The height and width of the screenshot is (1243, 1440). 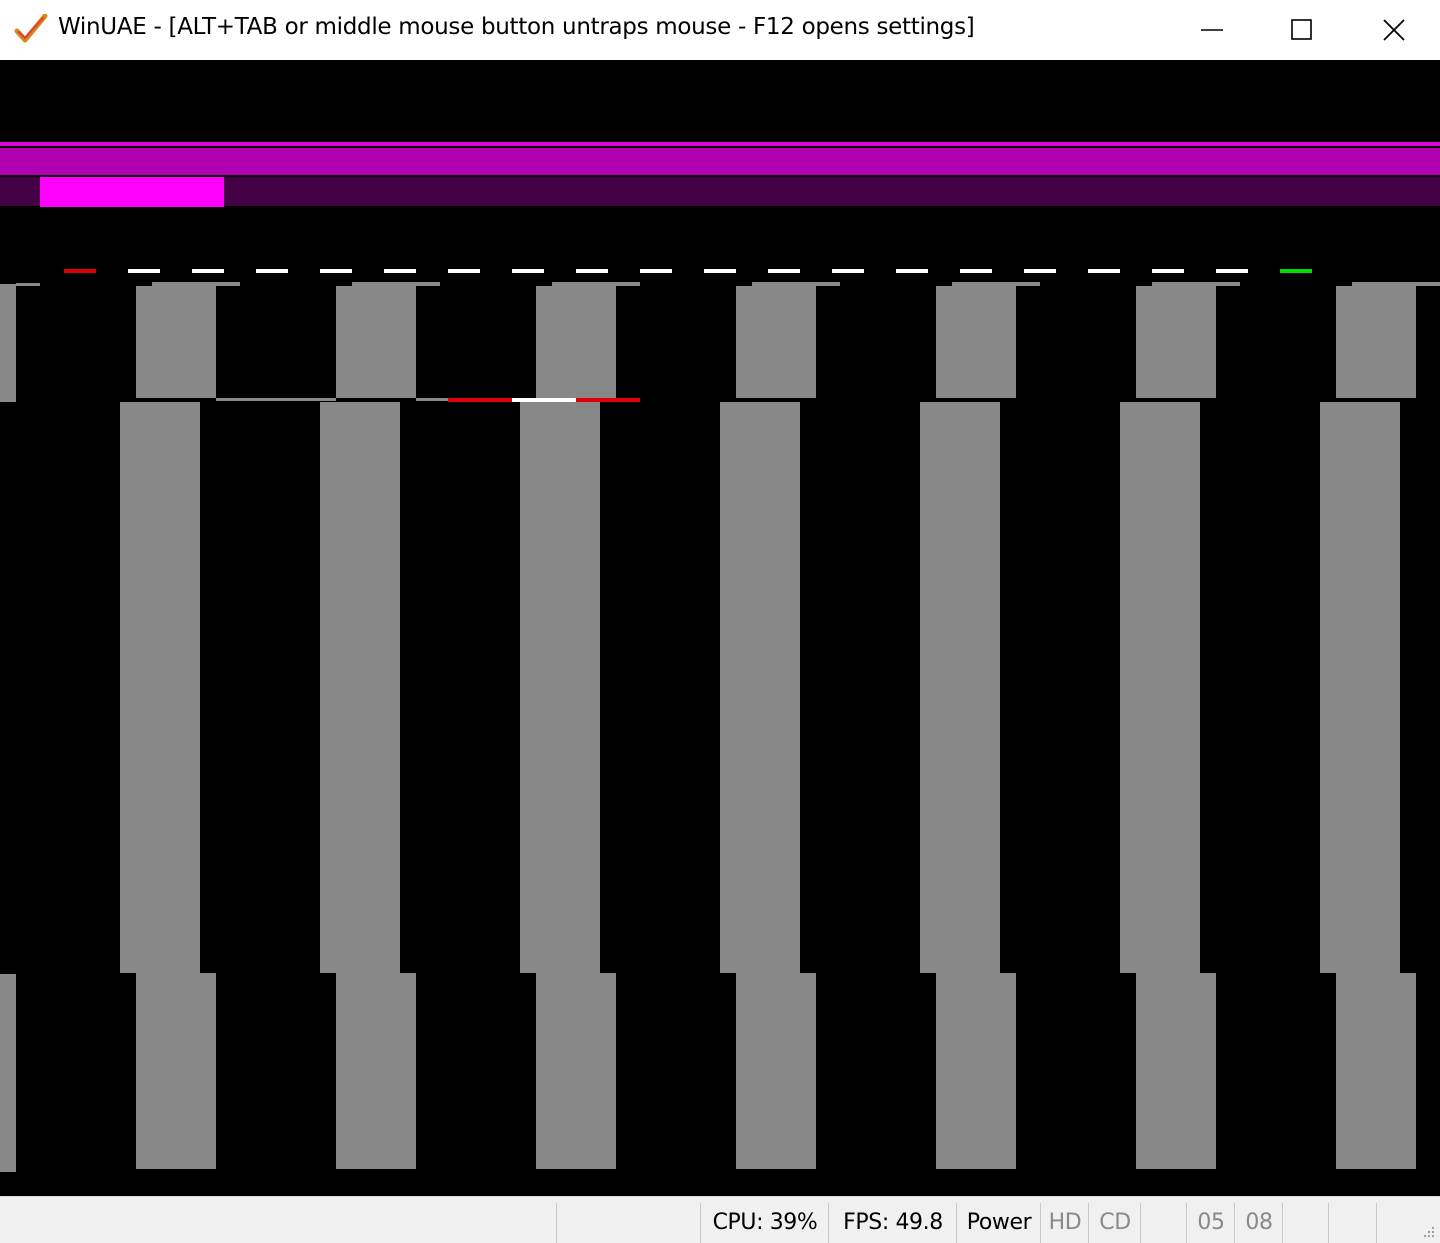 I want to click on cpu-indicator: CPU: 39%, so click(x=764, y=1223).